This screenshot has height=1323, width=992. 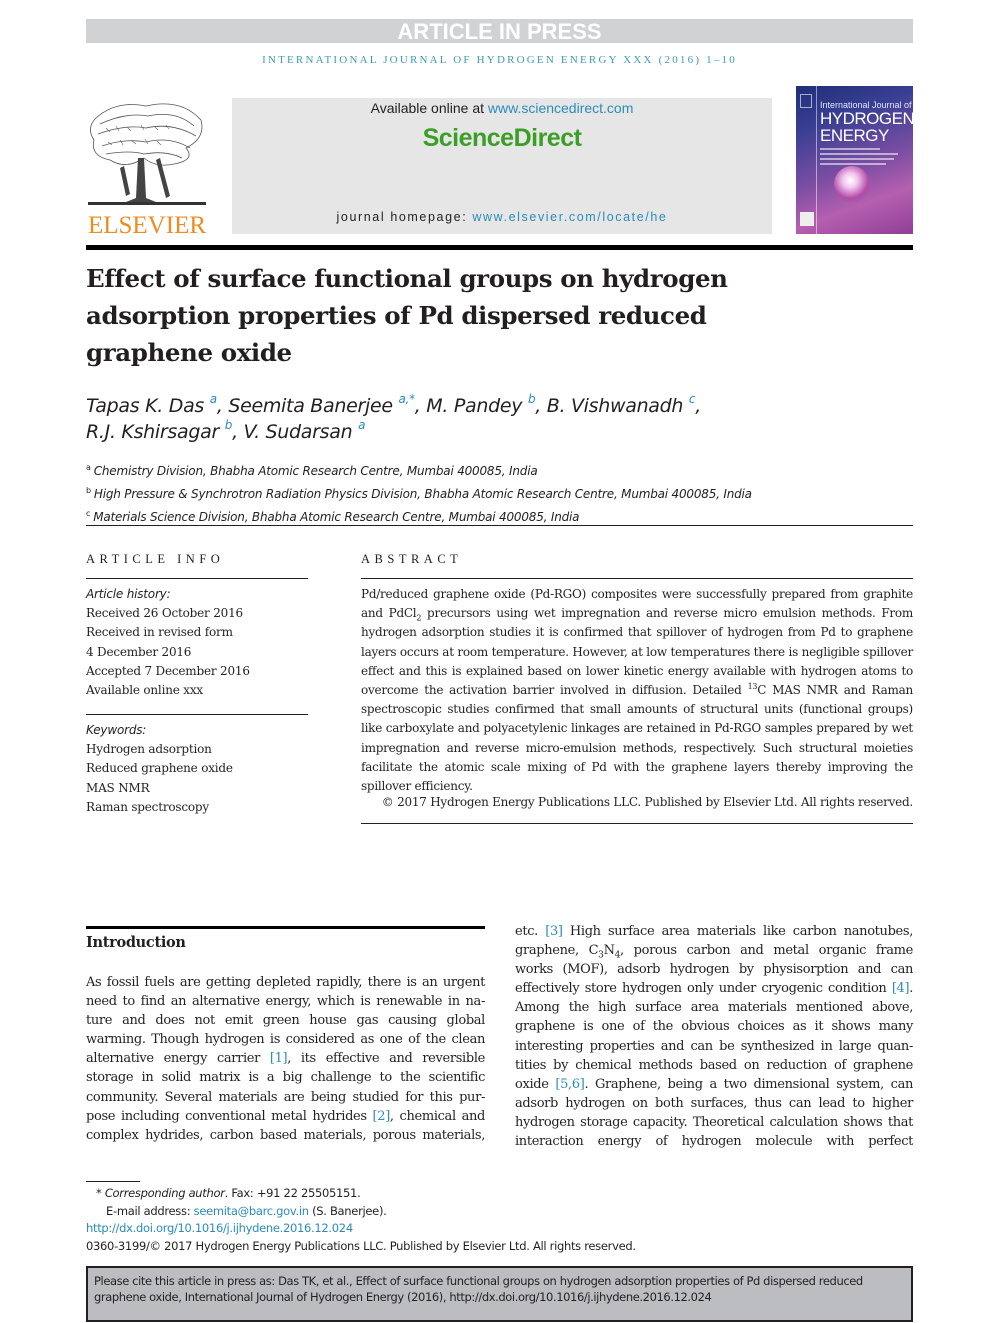 I want to click on journal-homepage-label: journal homepage:, so click(x=404, y=217).